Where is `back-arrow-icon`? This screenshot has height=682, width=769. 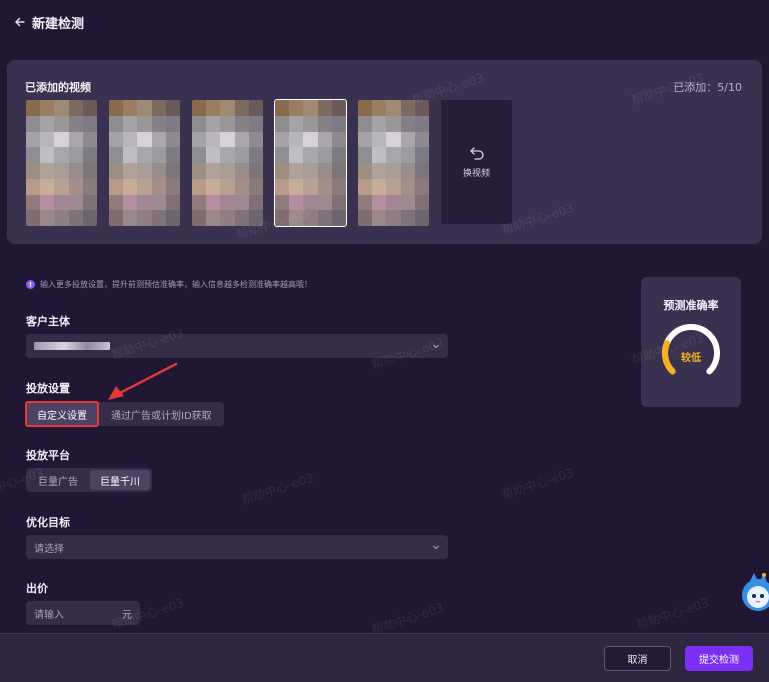
back-arrow-icon is located at coordinates (20, 22).